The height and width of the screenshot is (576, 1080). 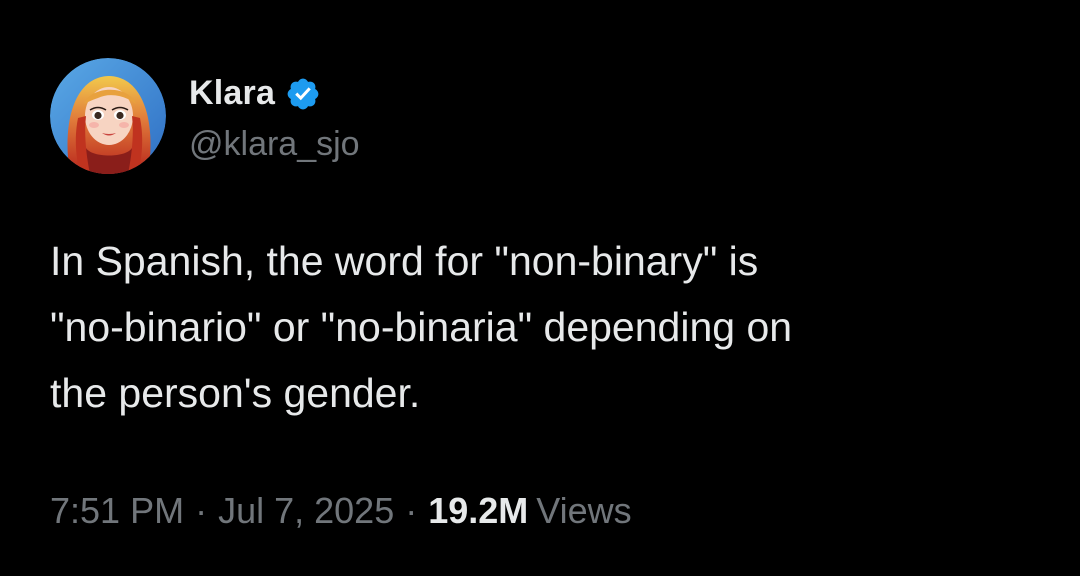 I want to click on views-count: 19.2M, so click(x=478, y=511).